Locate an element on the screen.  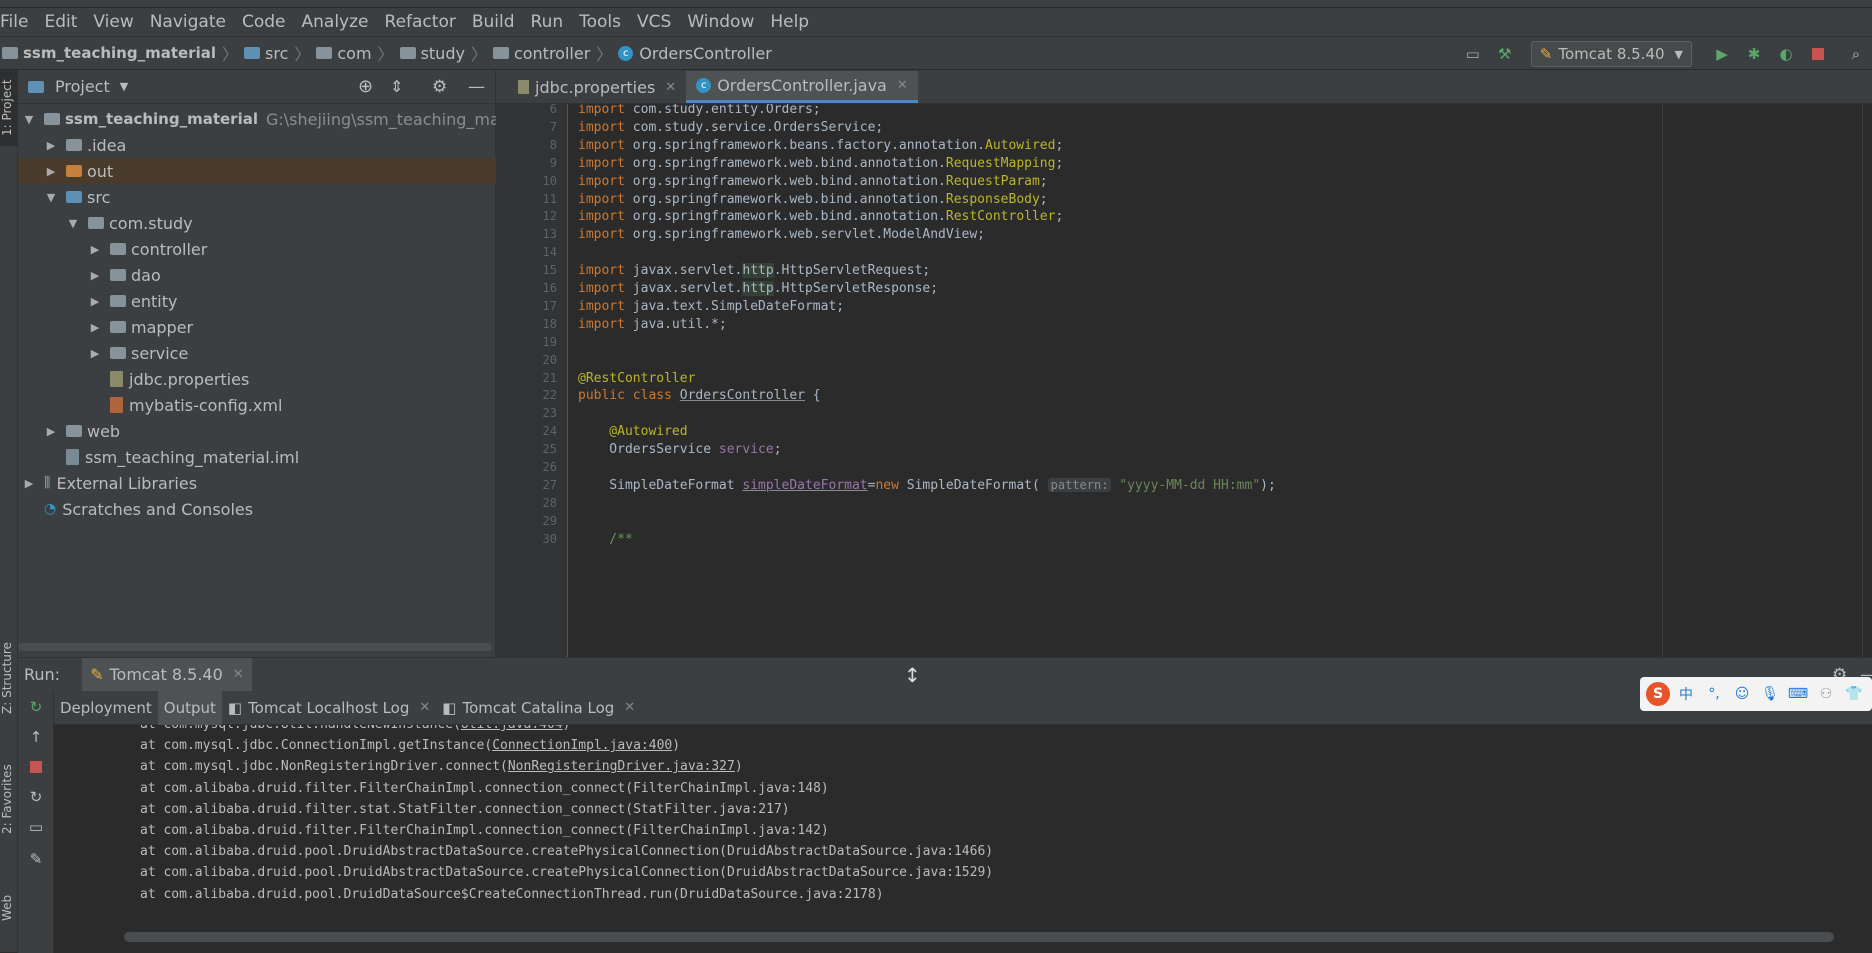
tree-item-mapper: ▶ mapper is located at coordinates (140, 327).